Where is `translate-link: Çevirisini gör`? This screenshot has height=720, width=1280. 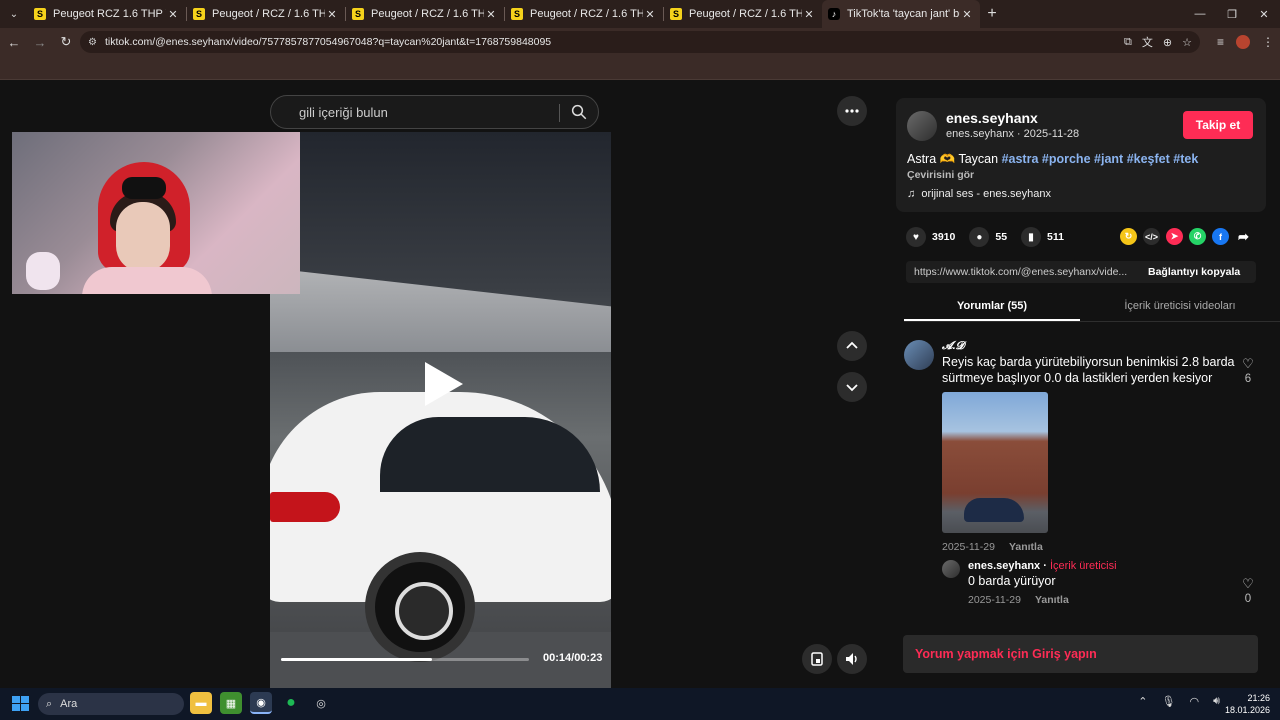
translate-link: Çevirisini gör is located at coordinates (940, 175).